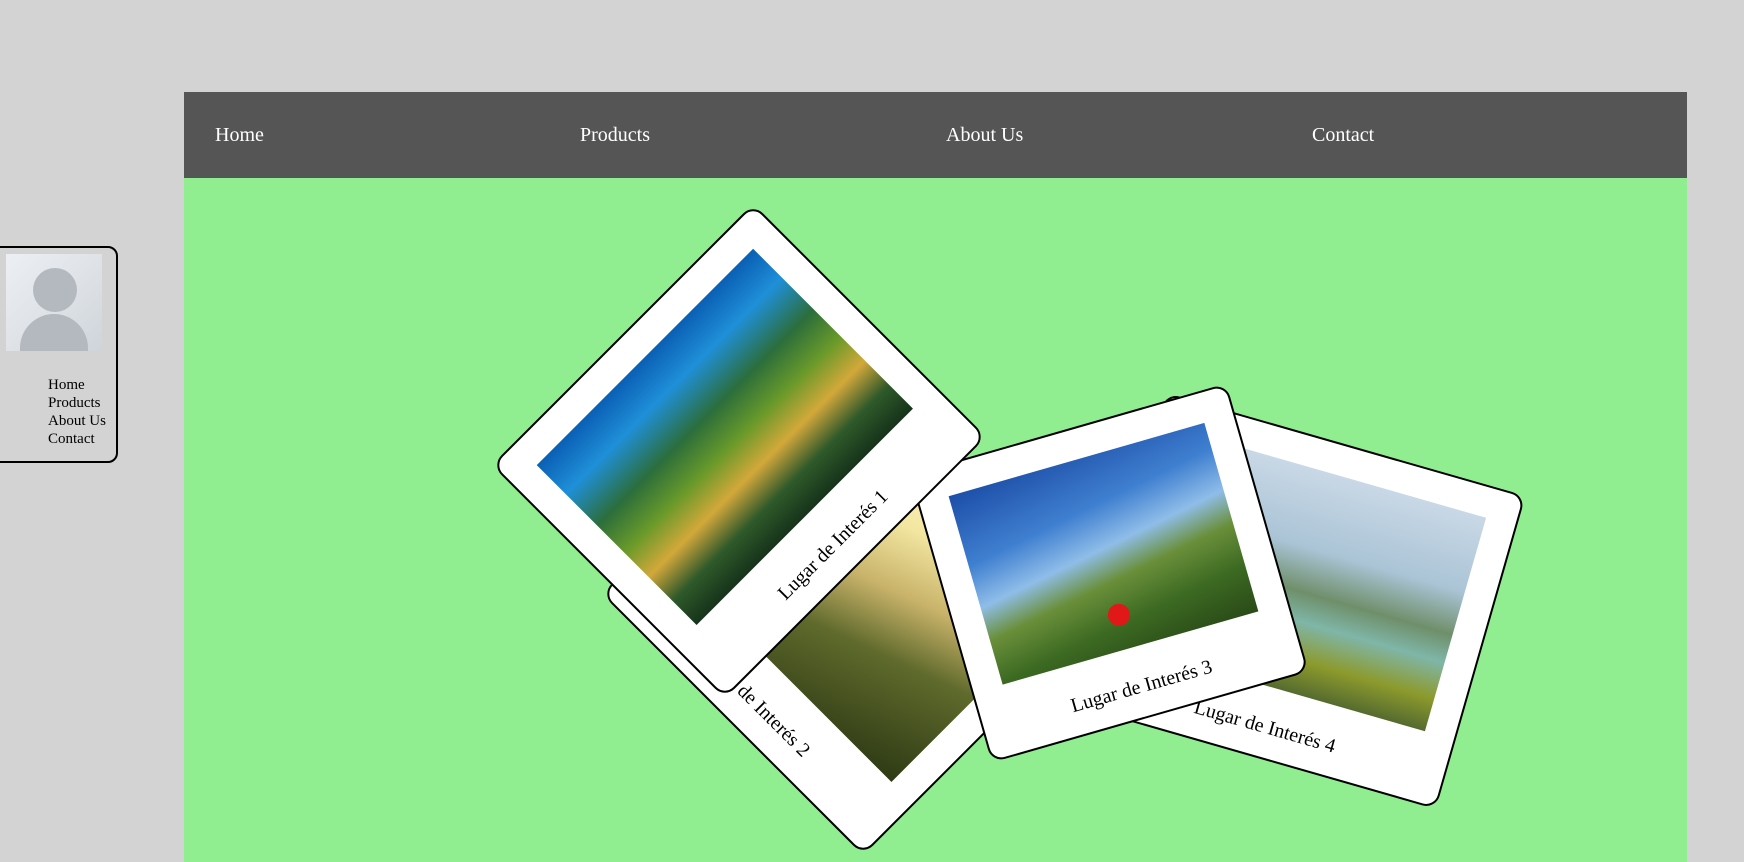 The width and height of the screenshot is (1744, 862). I want to click on sidebar-item-about-us: About Us, so click(77, 421).